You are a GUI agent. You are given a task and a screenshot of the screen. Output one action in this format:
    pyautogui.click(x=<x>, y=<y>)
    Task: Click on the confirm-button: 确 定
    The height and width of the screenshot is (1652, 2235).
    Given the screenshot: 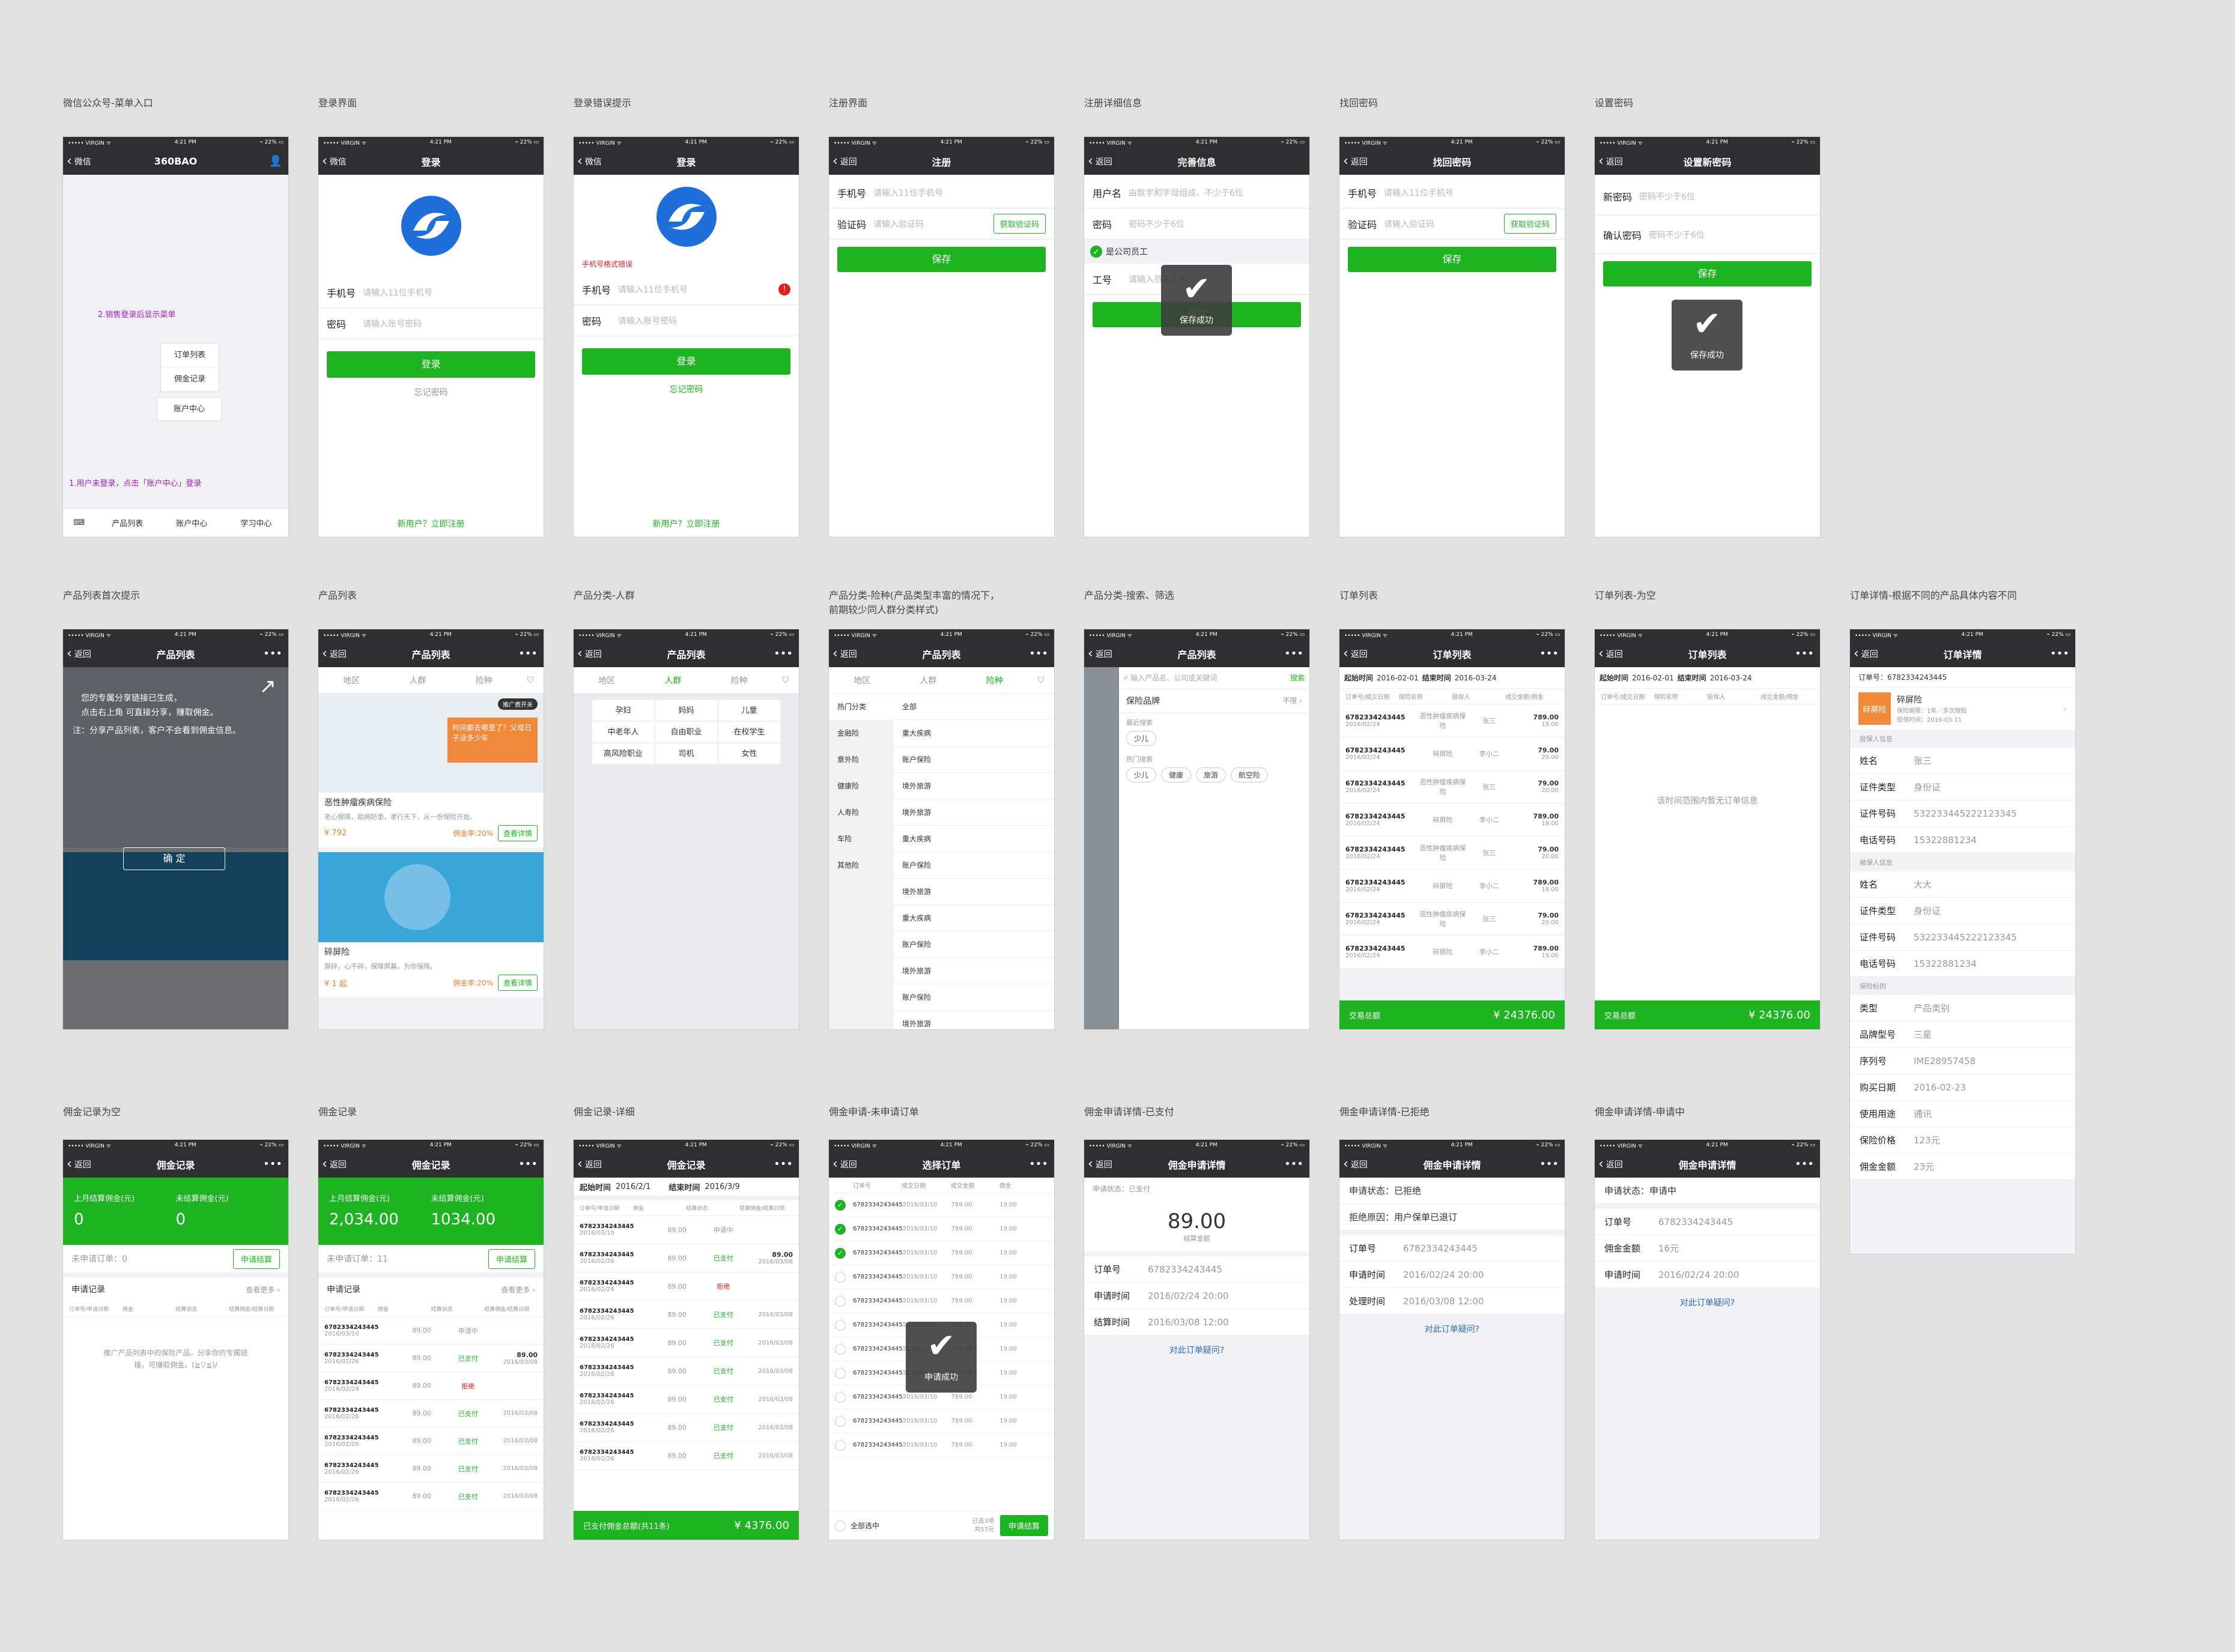 What is the action you would take?
    pyautogui.click(x=174, y=859)
    